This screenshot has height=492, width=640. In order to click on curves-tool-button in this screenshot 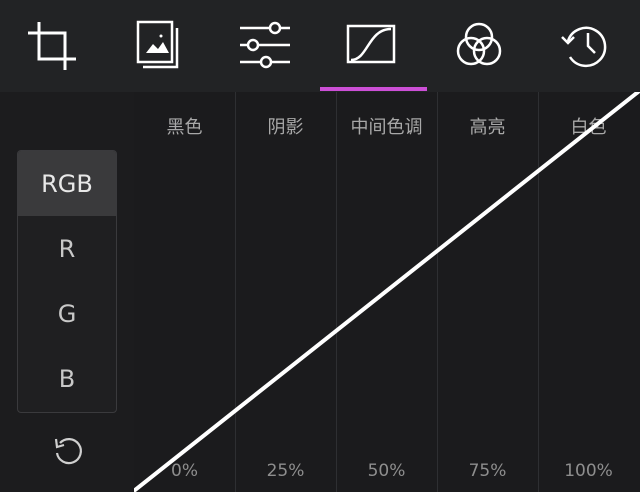, I will do `click(372, 46)`.